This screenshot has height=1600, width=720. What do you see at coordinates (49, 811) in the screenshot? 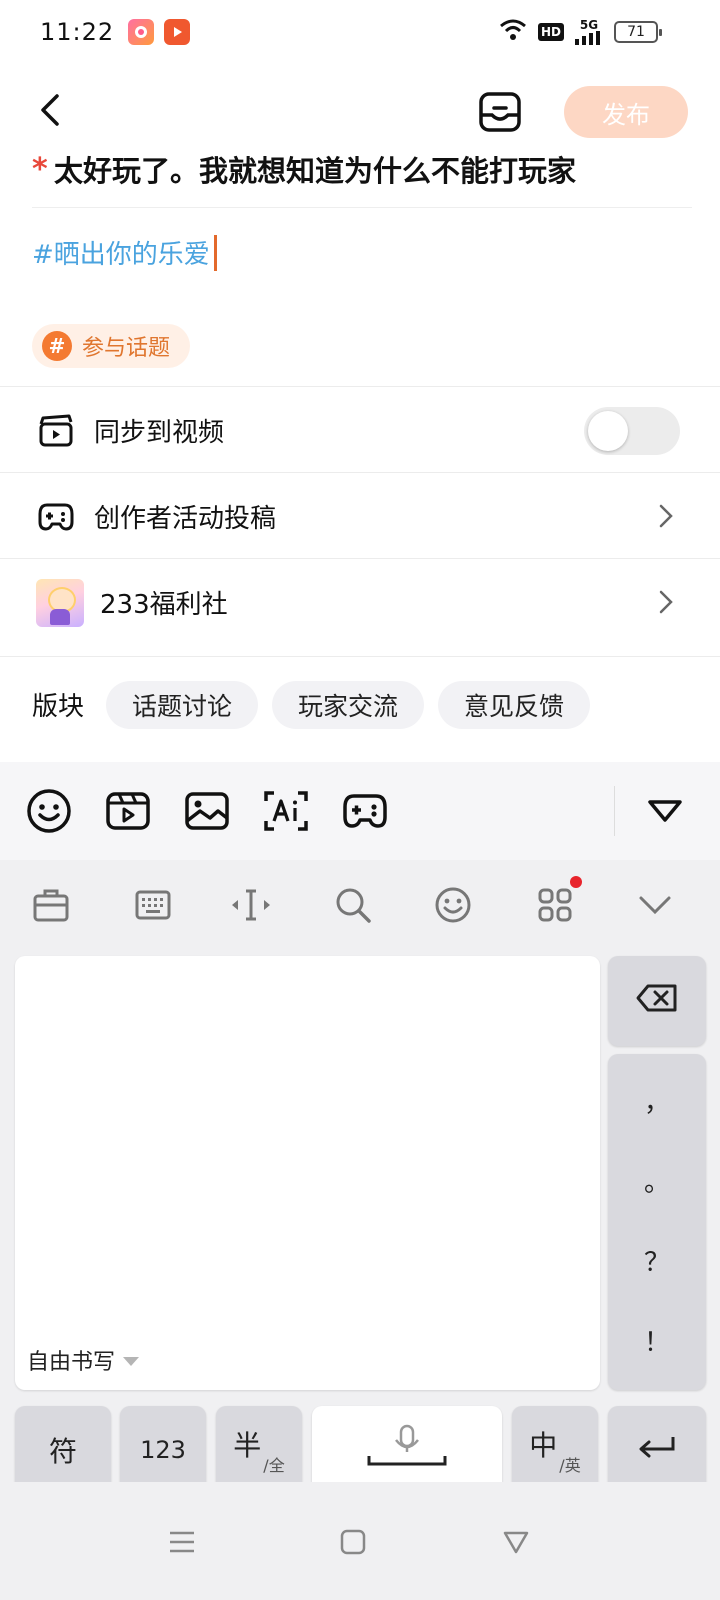
I see `emoji-icon` at bounding box center [49, 811].